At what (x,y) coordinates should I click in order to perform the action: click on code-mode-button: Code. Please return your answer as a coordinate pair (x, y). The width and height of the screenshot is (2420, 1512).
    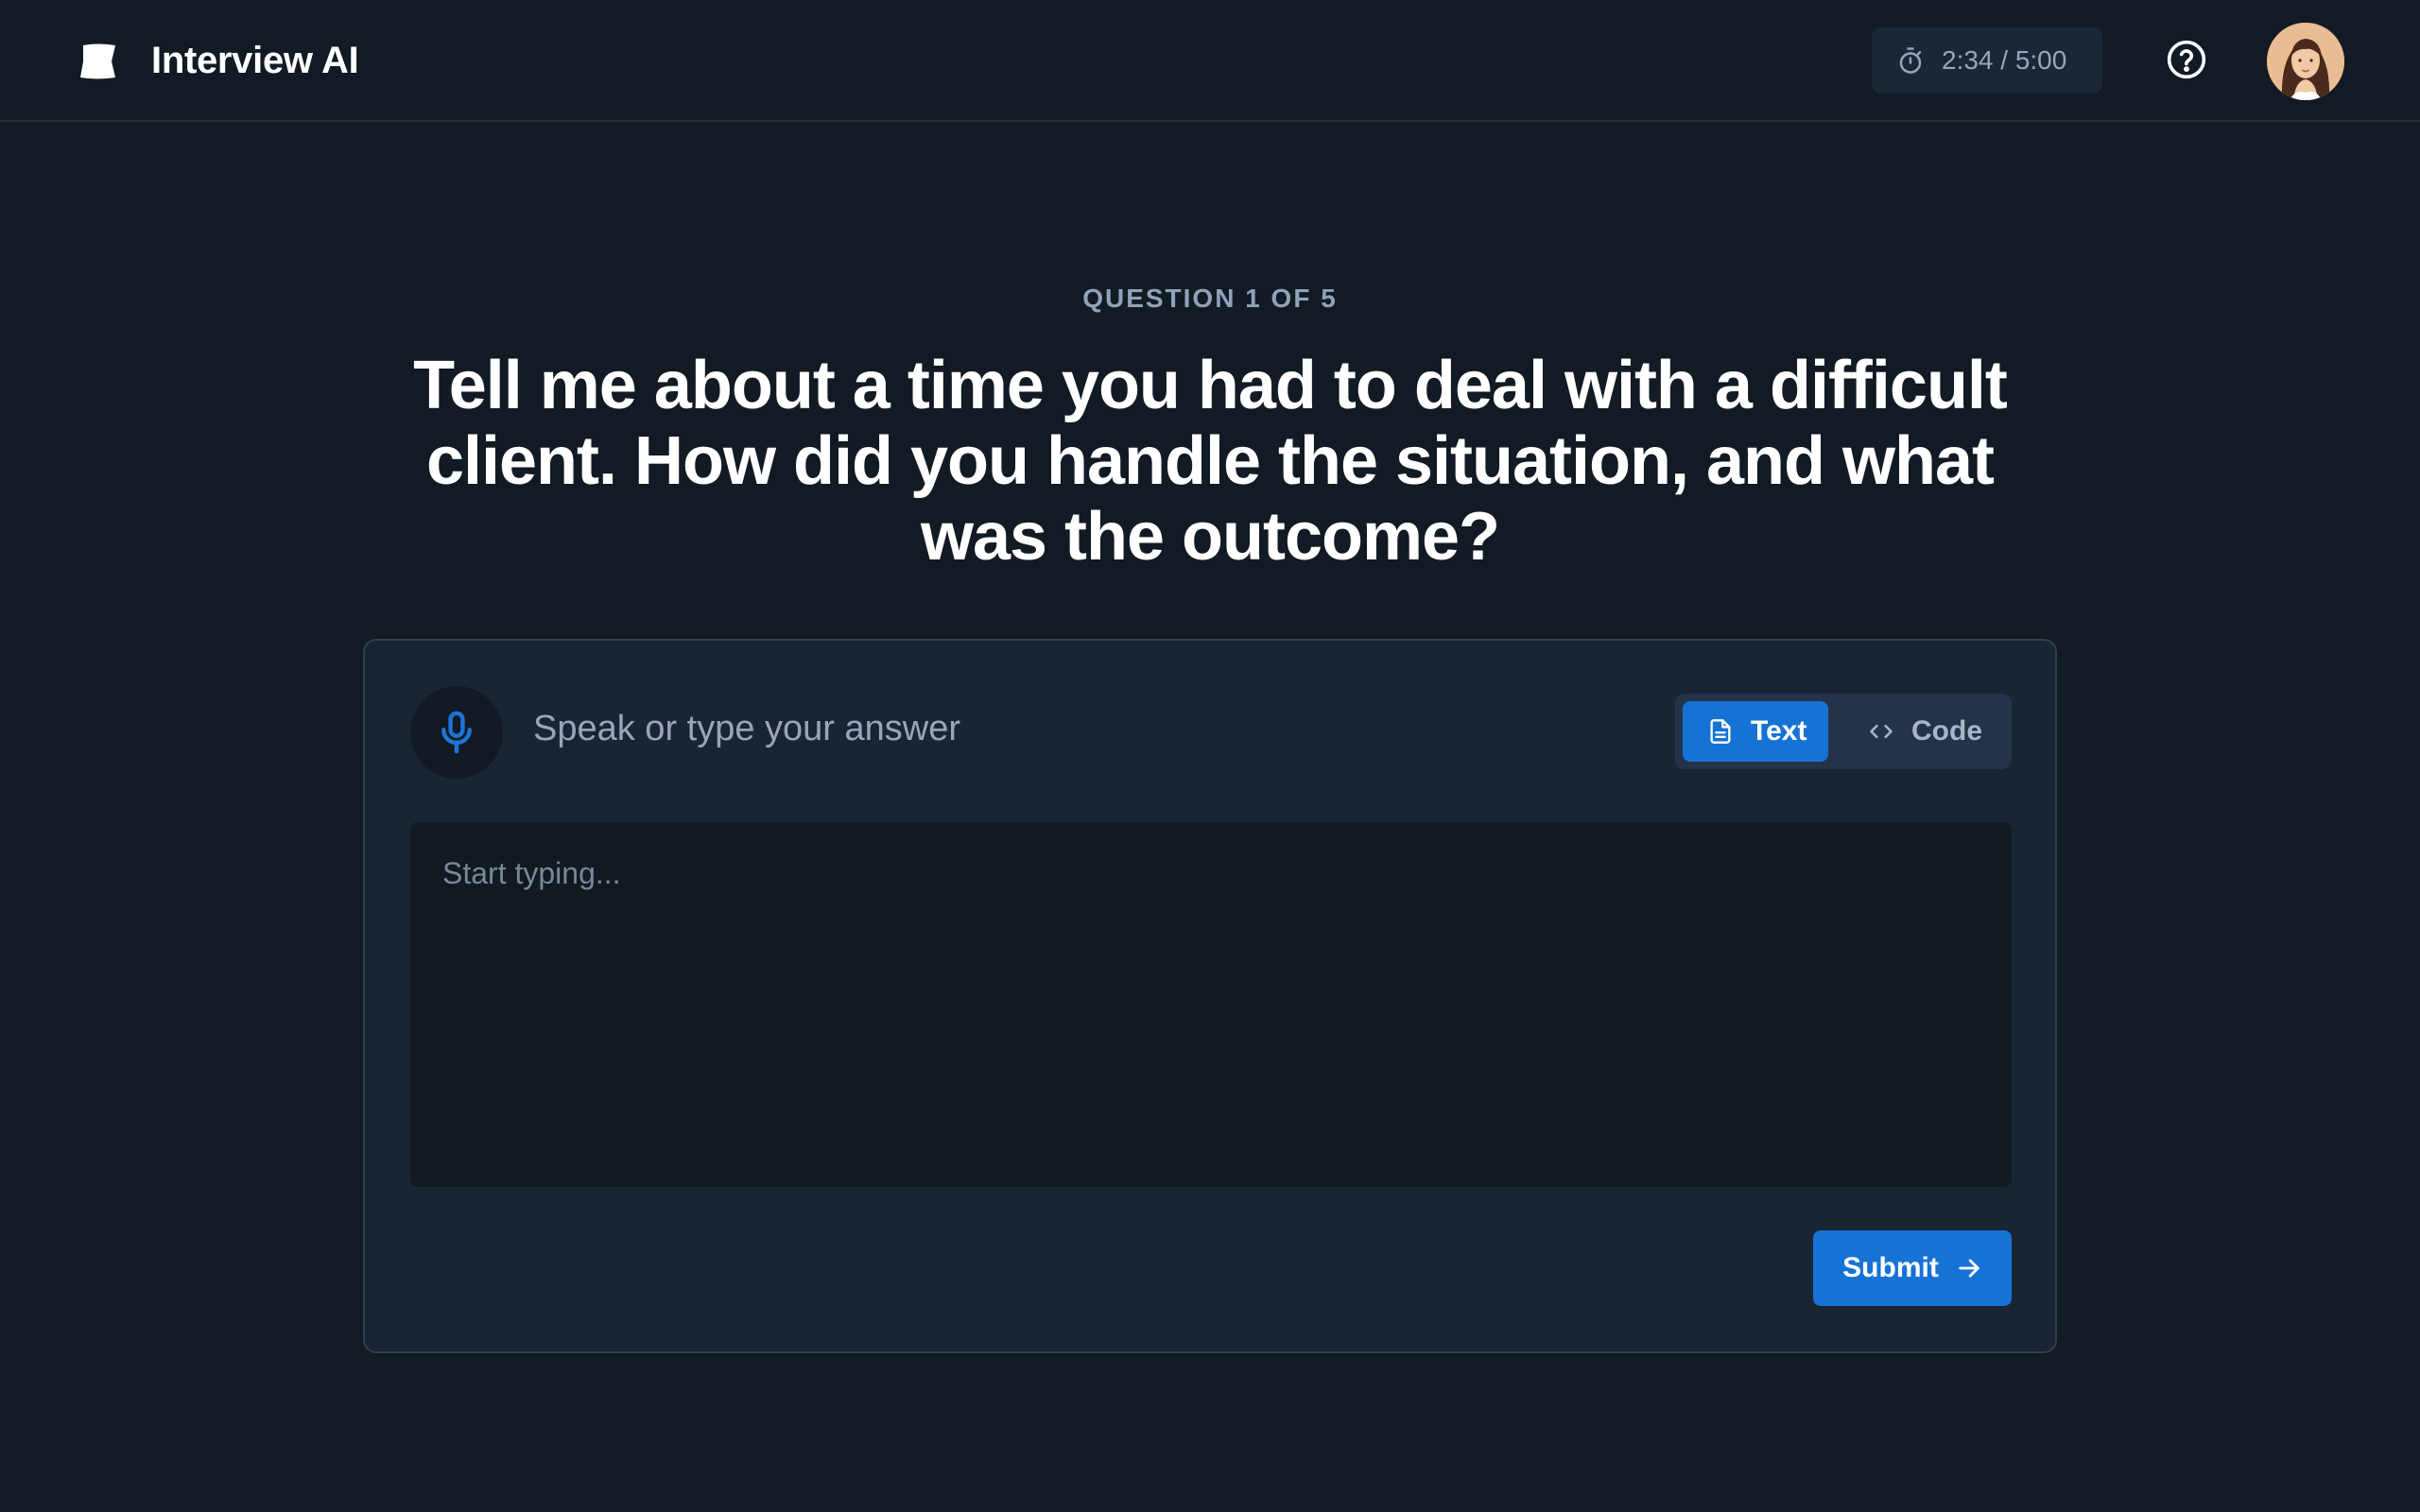
    Looking at the image, I should click on (1922, 731).